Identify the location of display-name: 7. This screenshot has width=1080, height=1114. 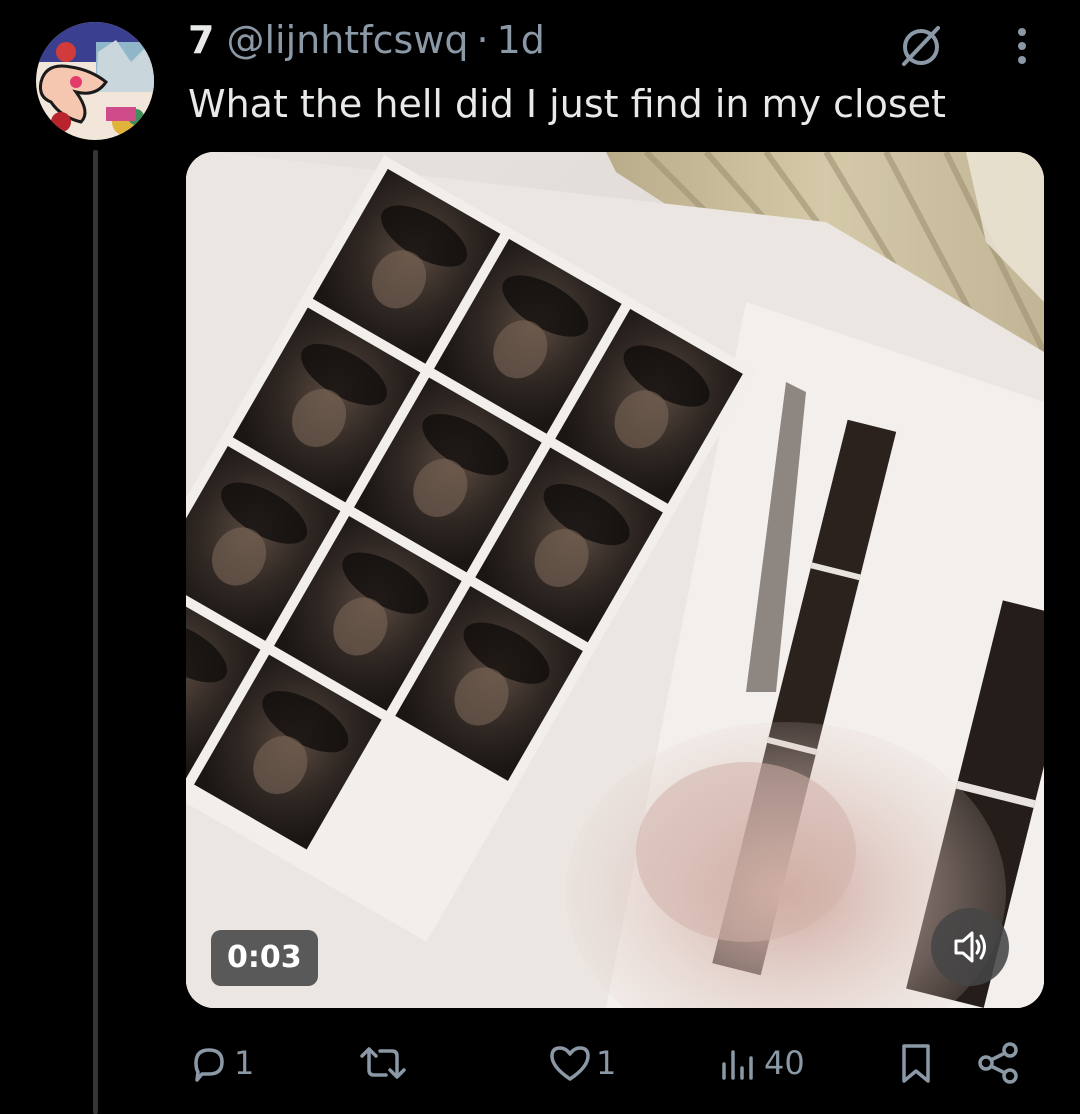
(201, 40).